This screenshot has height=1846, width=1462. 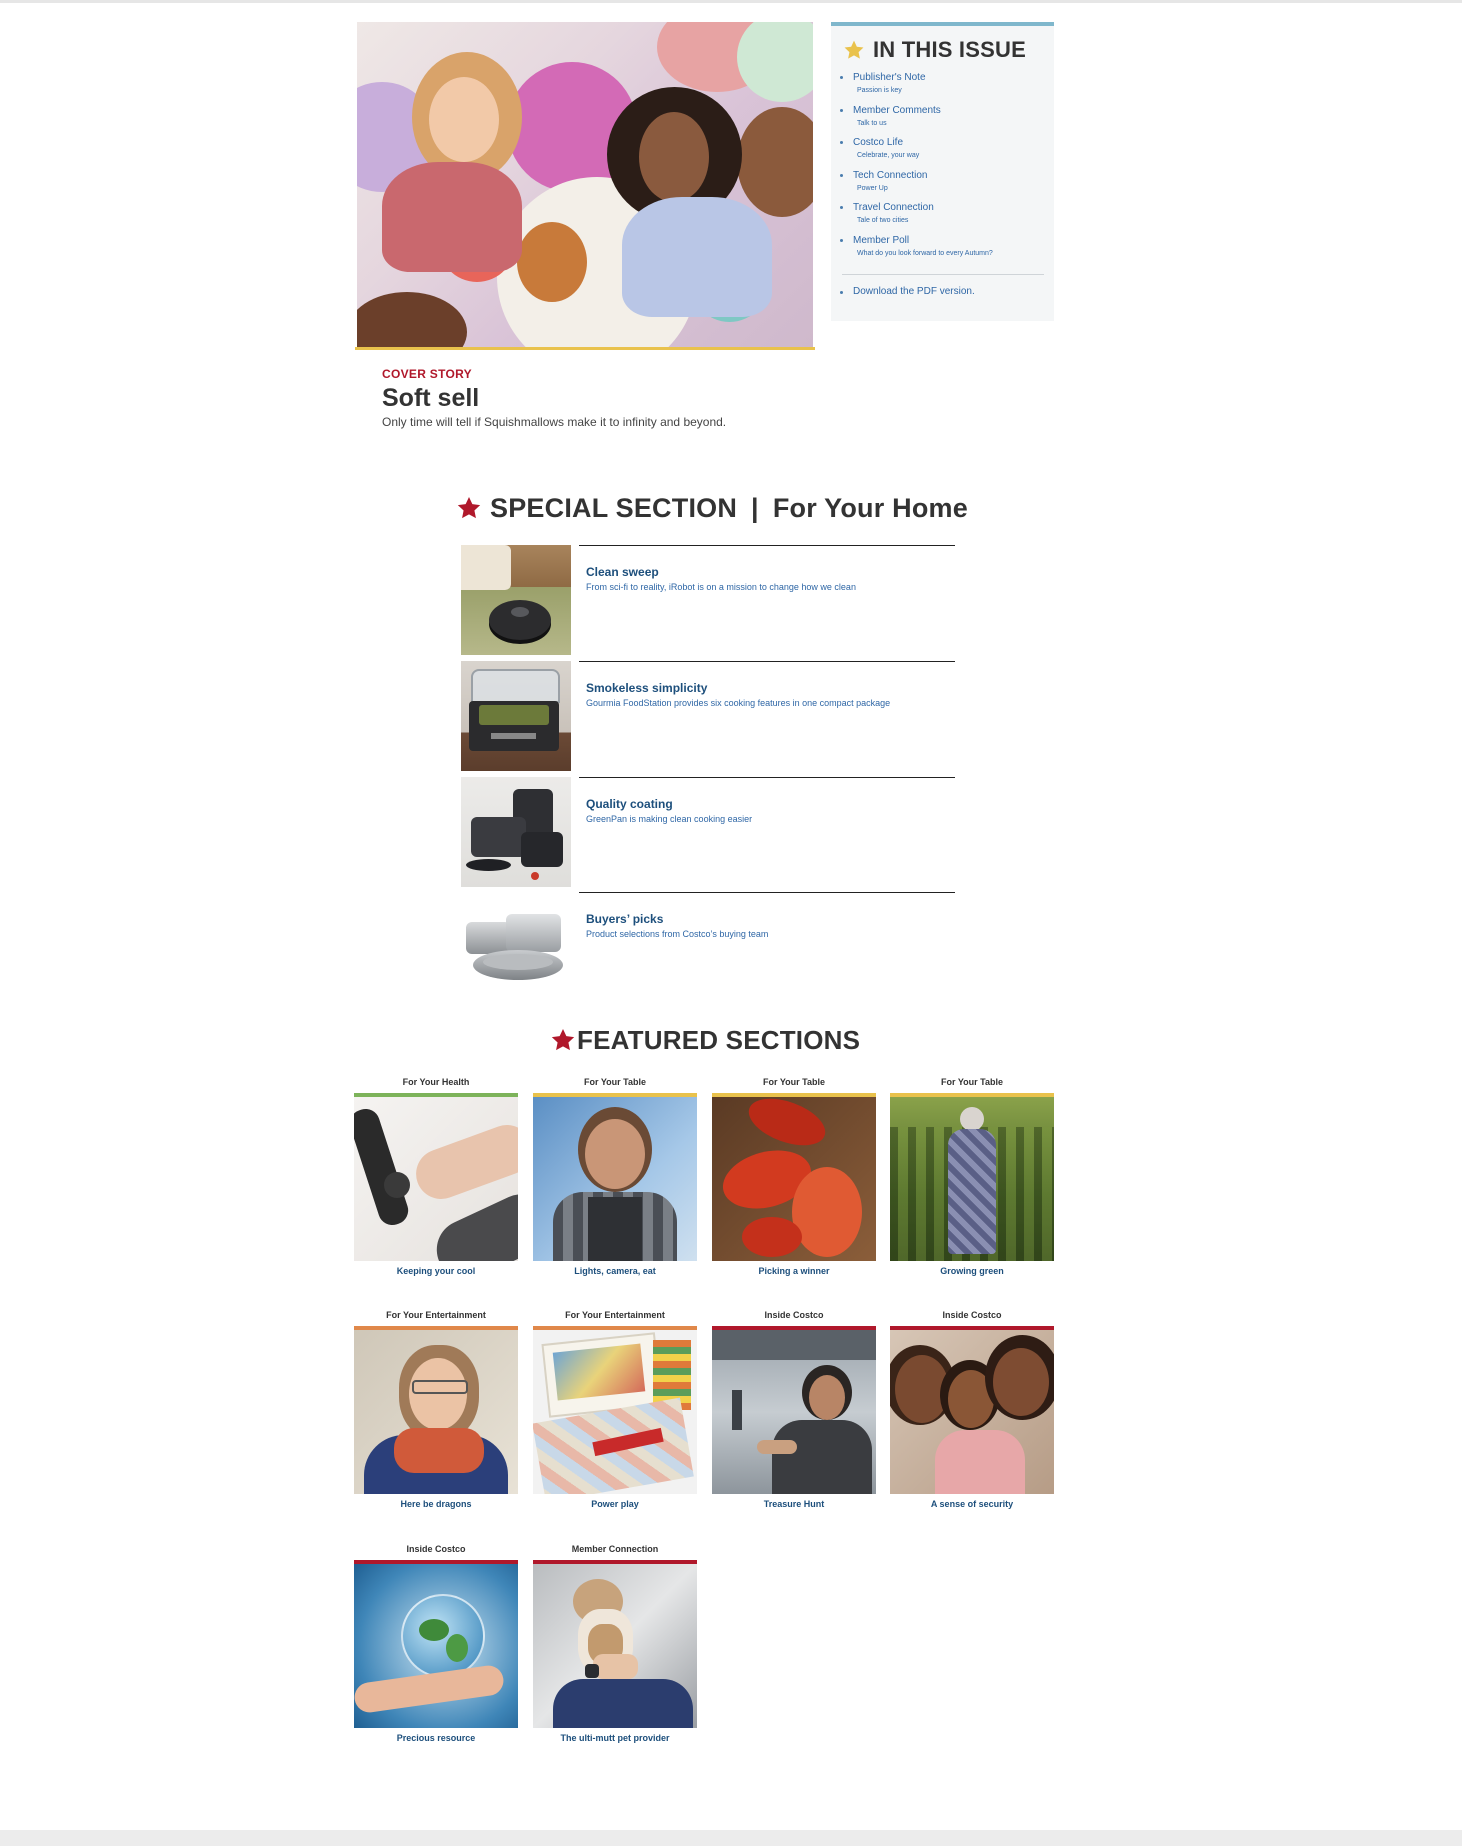 I want to click on cover-image, so click(x=585, y=184).